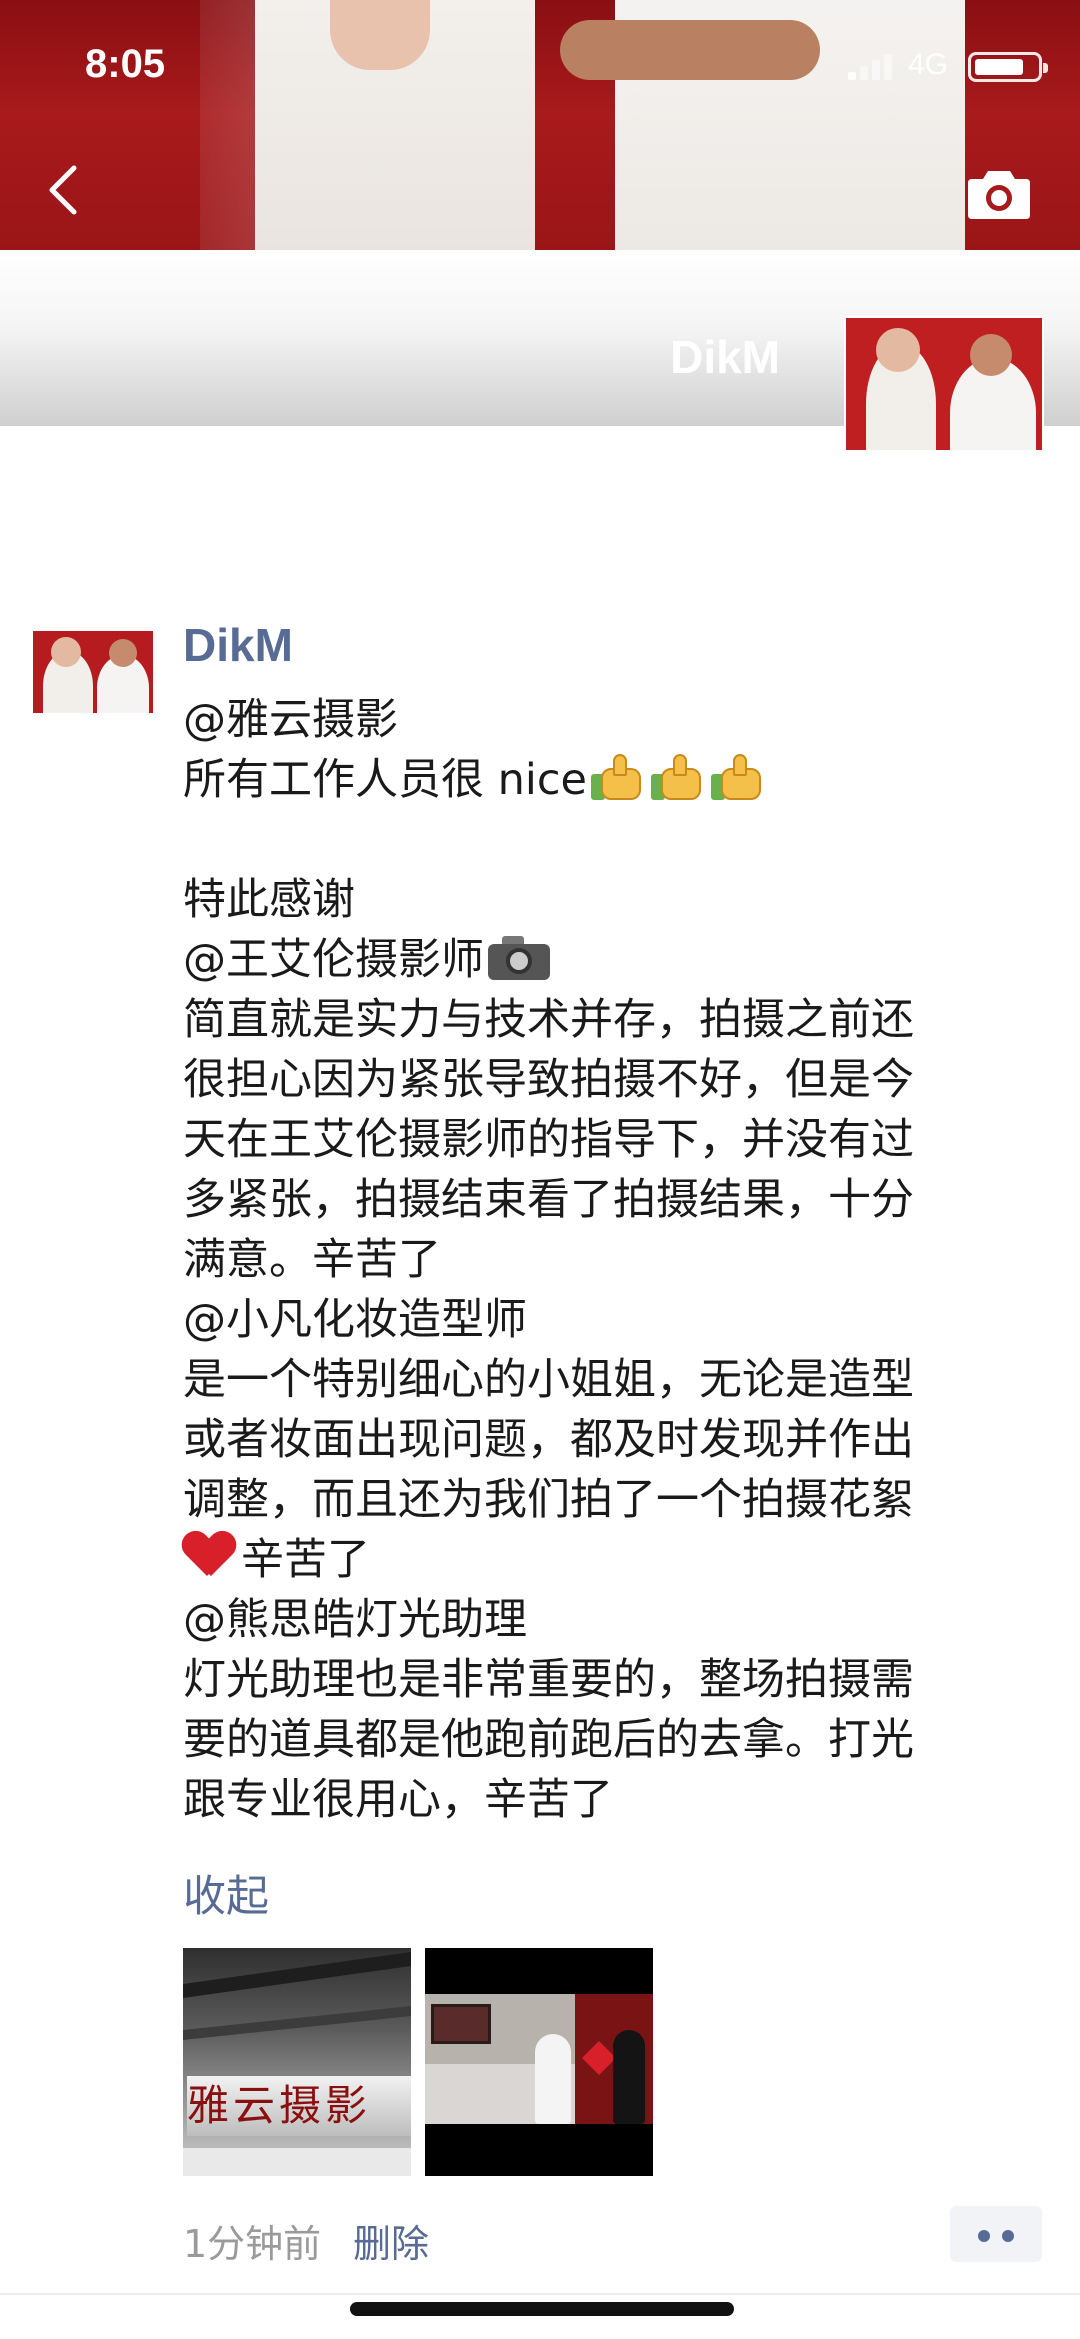 Image resolution: width=1080 pixels, height=2339 pixels. Describe the element at coordinates (898, 350) in the screenshot. I see `avatar-bride-face` at that location.